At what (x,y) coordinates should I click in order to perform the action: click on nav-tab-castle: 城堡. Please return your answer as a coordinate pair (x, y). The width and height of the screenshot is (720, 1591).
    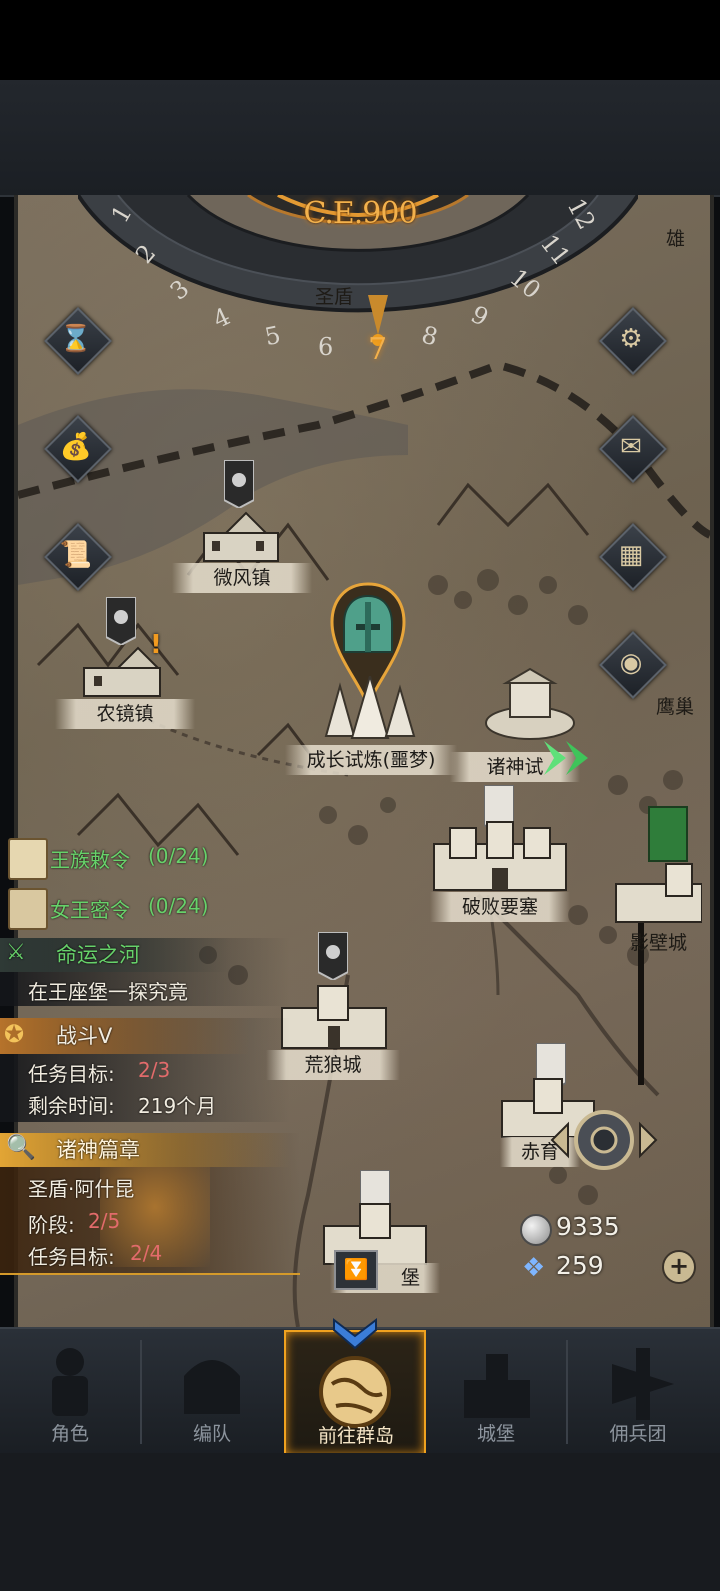
    Looking at the image, I should click on (496, 1391).